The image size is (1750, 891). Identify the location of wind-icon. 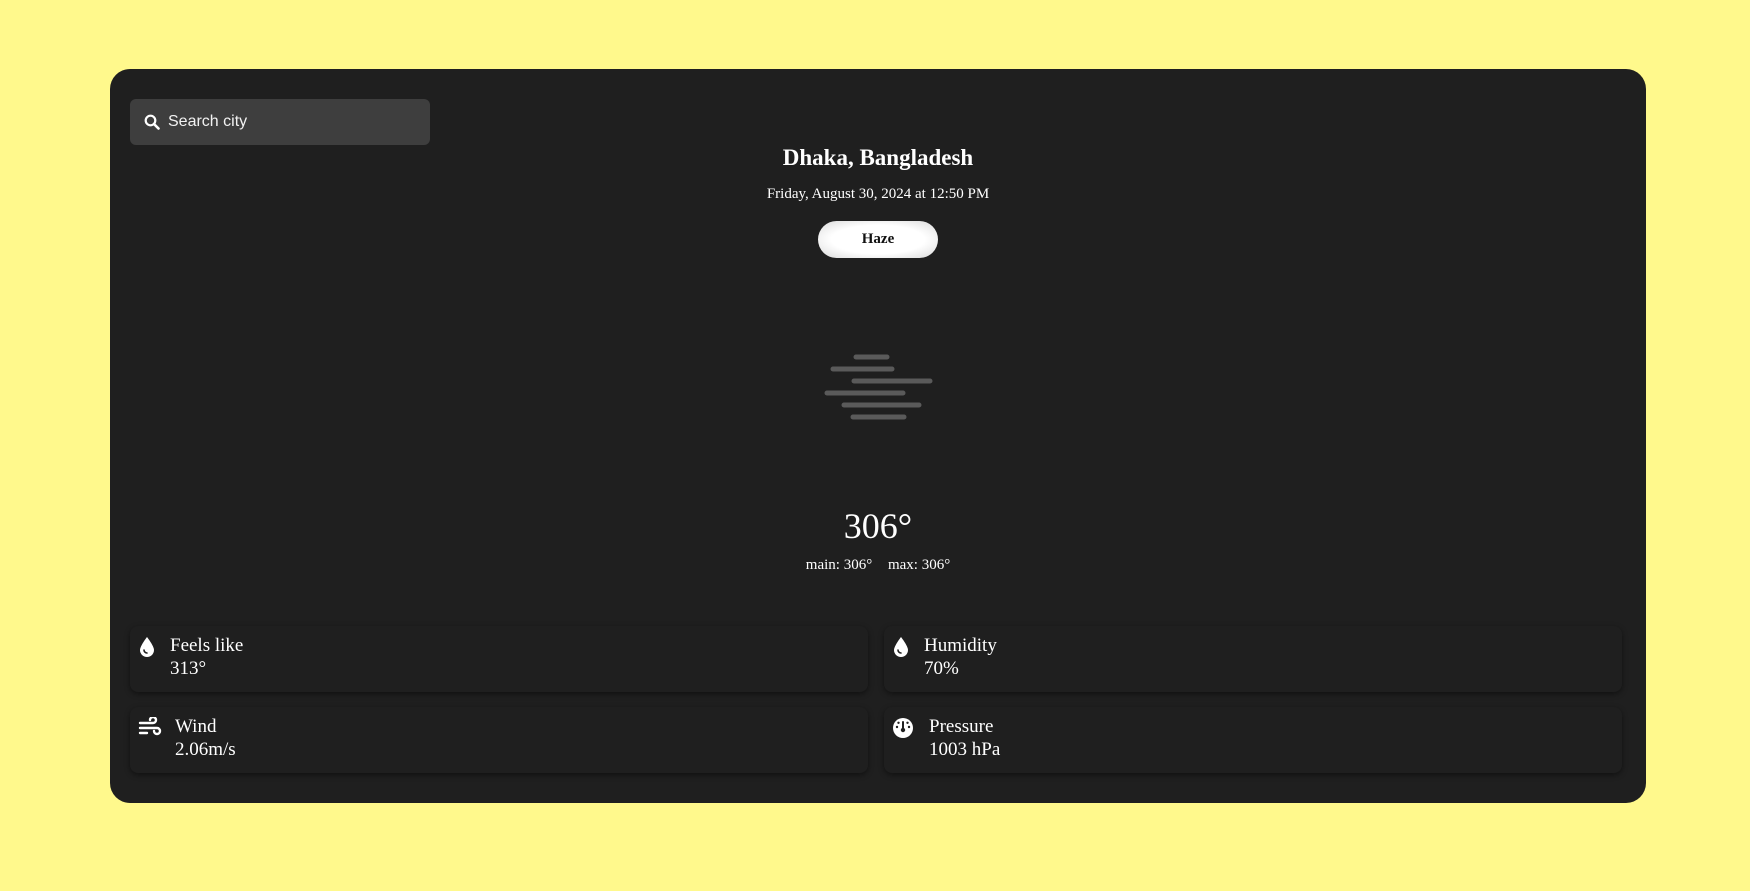
(150, 728).